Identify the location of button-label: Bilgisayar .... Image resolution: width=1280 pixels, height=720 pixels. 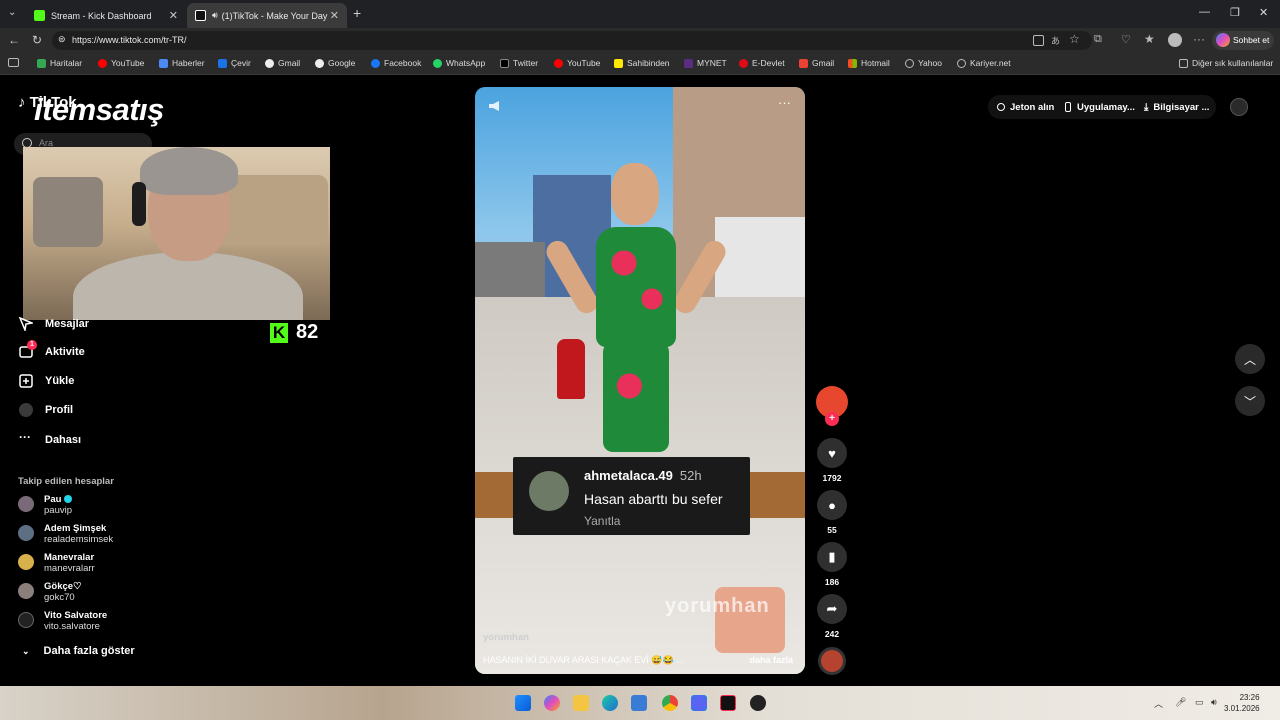
(1181, 107).